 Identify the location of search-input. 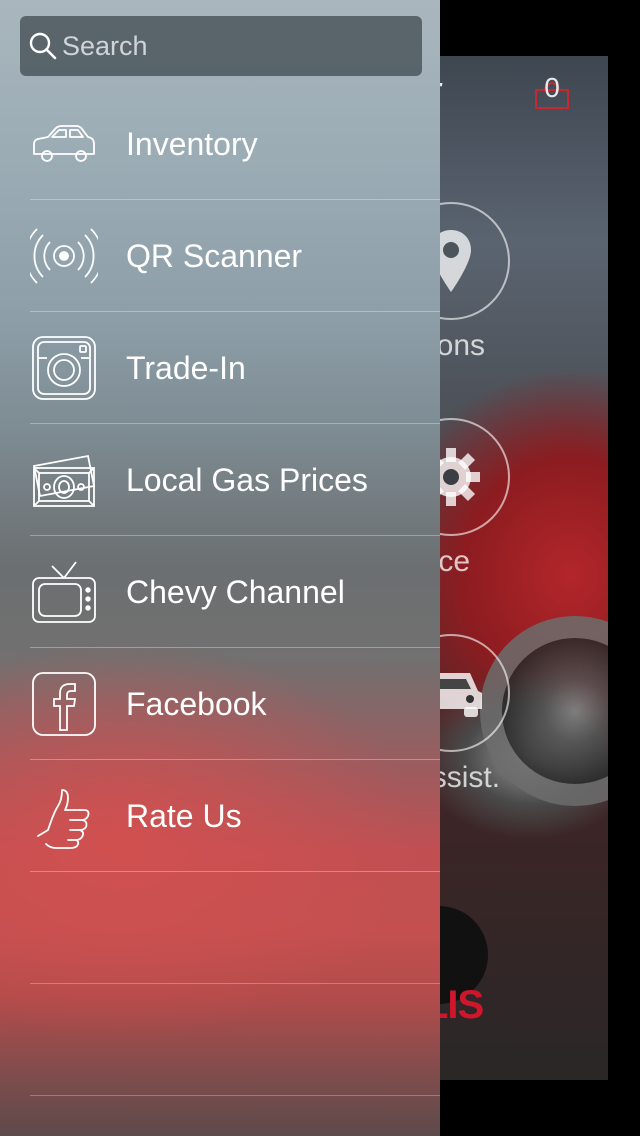
(240, 46).